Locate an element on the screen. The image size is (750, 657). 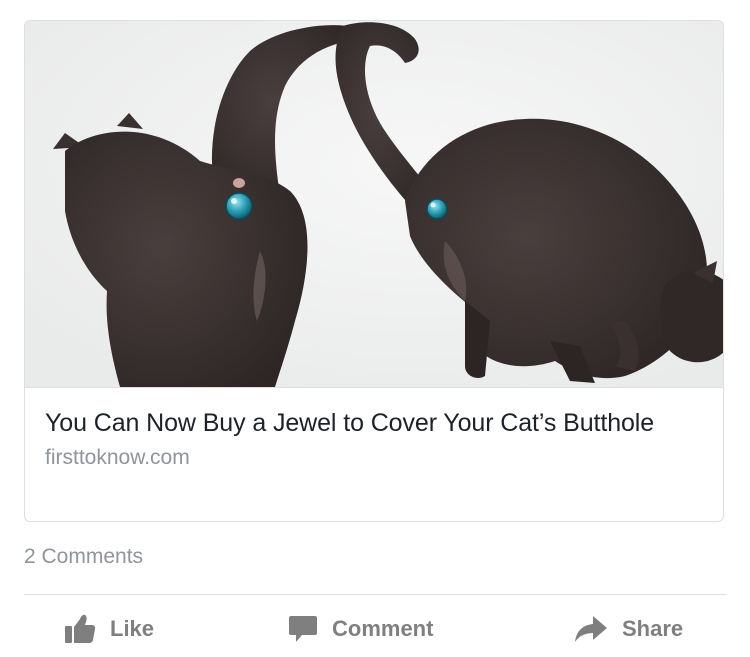
thumbs-up-icon is located at coordinates (80, 629).